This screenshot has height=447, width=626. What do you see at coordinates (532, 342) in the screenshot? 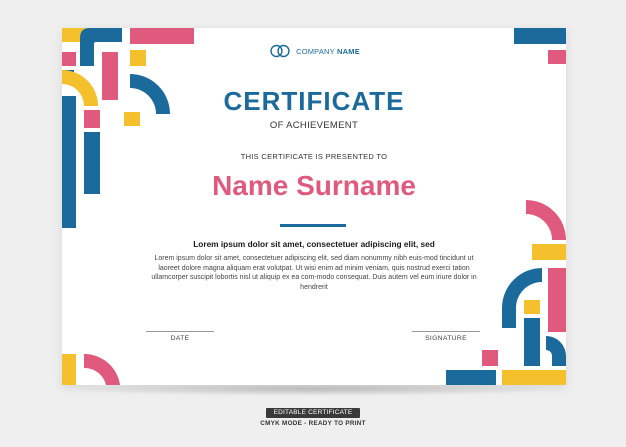
I see `deco-br-blue-column` at bounding box center [532, 342].